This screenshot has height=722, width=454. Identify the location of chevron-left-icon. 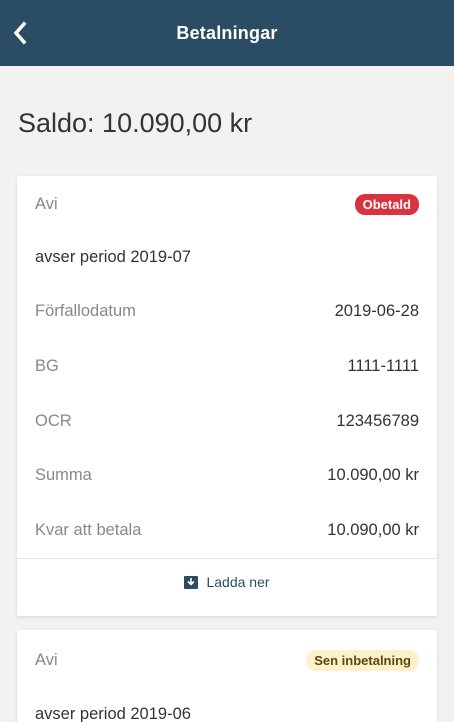
(20, 33).